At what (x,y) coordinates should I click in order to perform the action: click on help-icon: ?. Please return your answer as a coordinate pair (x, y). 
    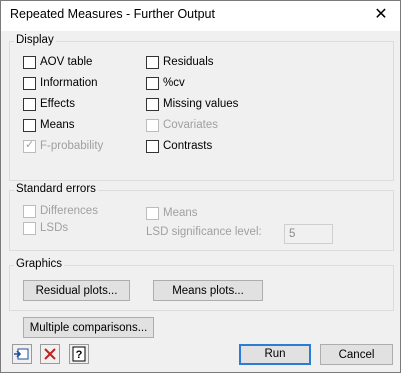
    Looking at the image, I should click on (79, 354).